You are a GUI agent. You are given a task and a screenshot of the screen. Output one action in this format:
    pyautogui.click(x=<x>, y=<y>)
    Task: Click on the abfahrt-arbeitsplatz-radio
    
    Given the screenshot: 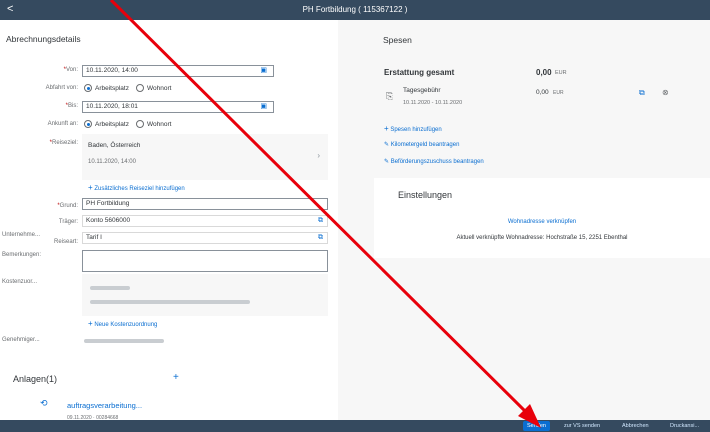 What is the action you would take?
    pyautogui.click(x=88, y=88)
    